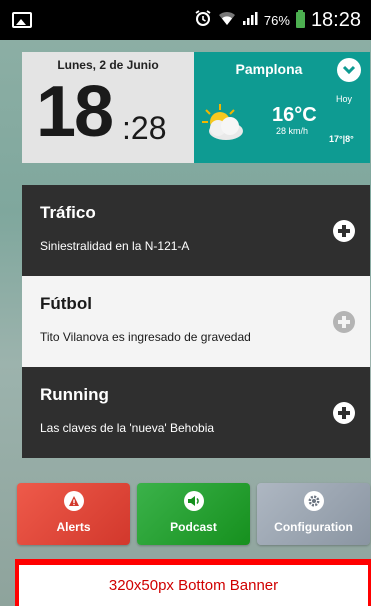  What do you see at coordinates (300, 19) in the screenshot?
I see `battery-icon` at bounding box center [300, 19].